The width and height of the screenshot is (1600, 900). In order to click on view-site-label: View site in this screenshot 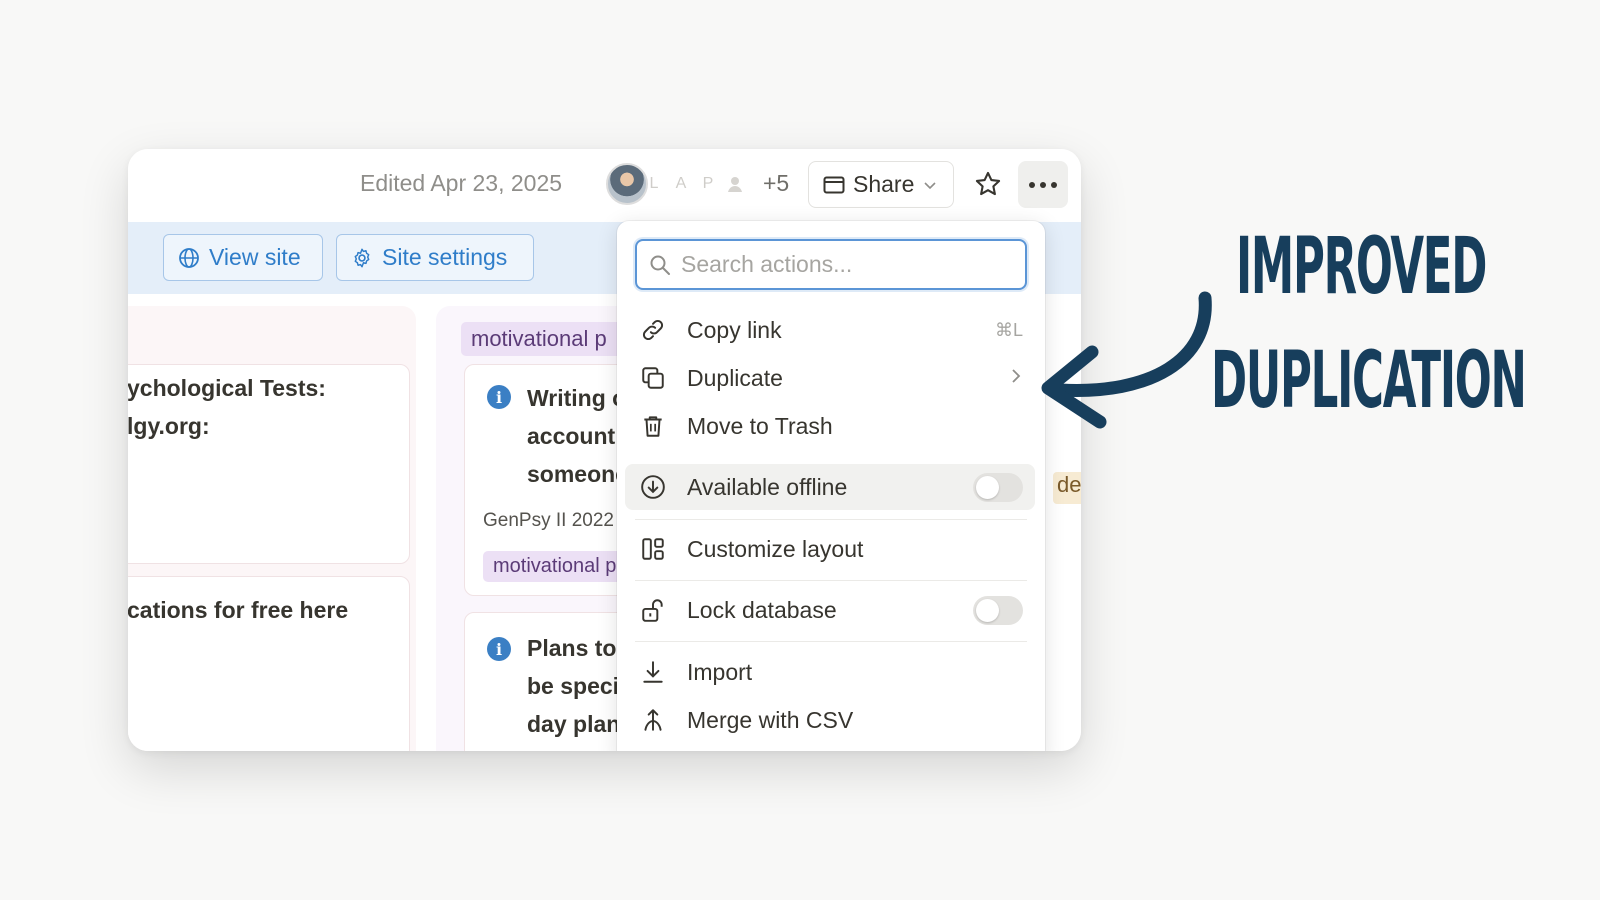, I will do `click(255, 257)`.